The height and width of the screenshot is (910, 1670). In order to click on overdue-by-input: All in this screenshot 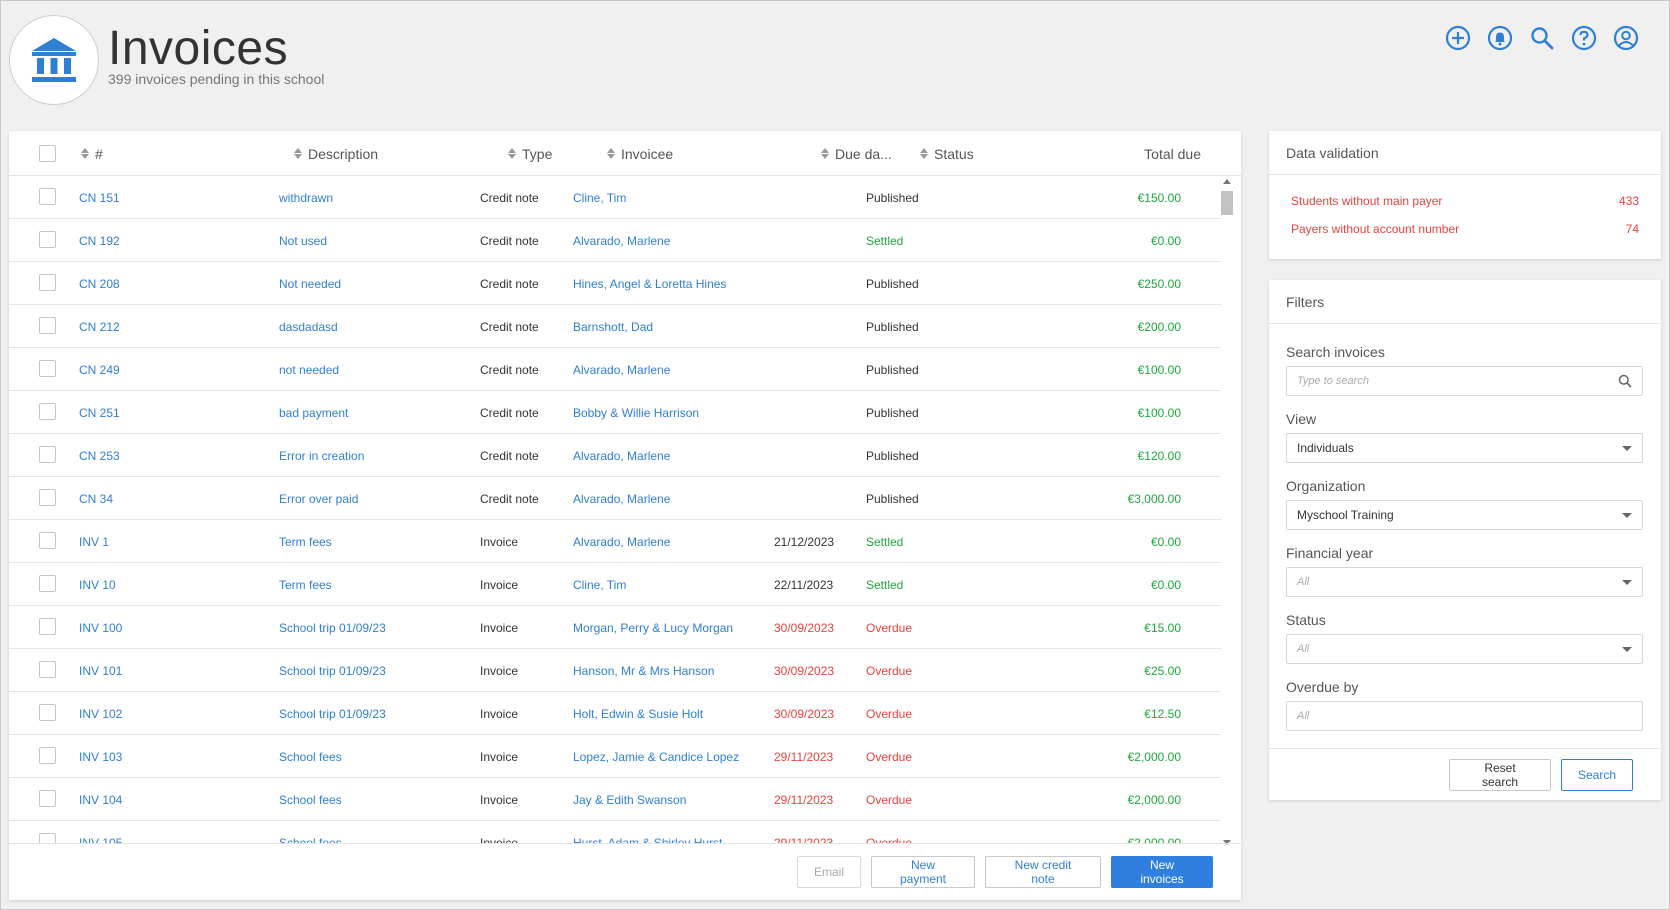, I will do `click(1464, 716)`.